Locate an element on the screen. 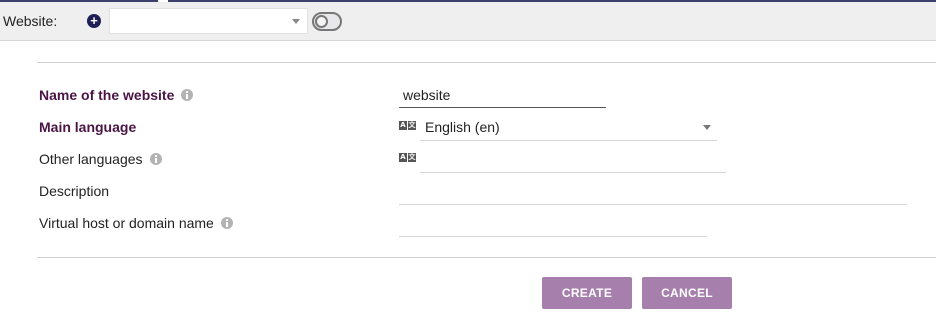  form-bottom-divider is located at coordinates (486, 257).